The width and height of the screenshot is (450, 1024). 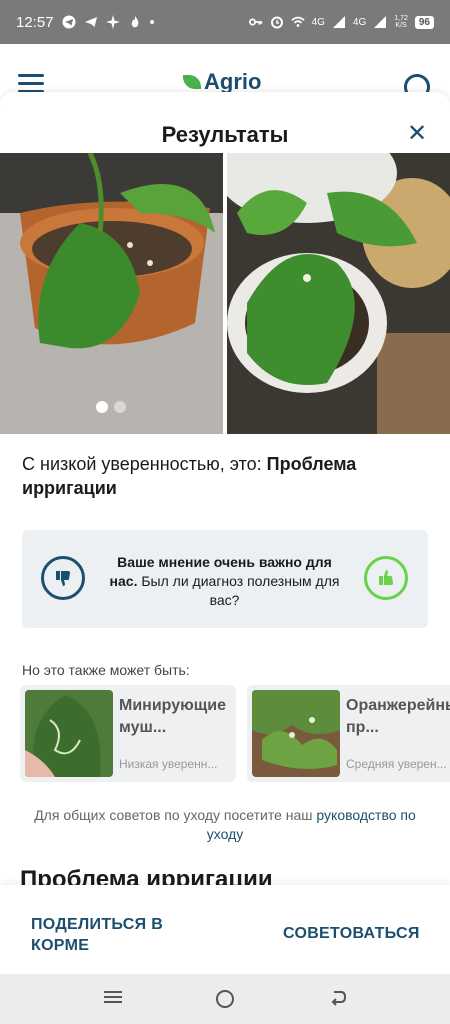 I want to click on sparkle-icon, so click(x=112, y=22).